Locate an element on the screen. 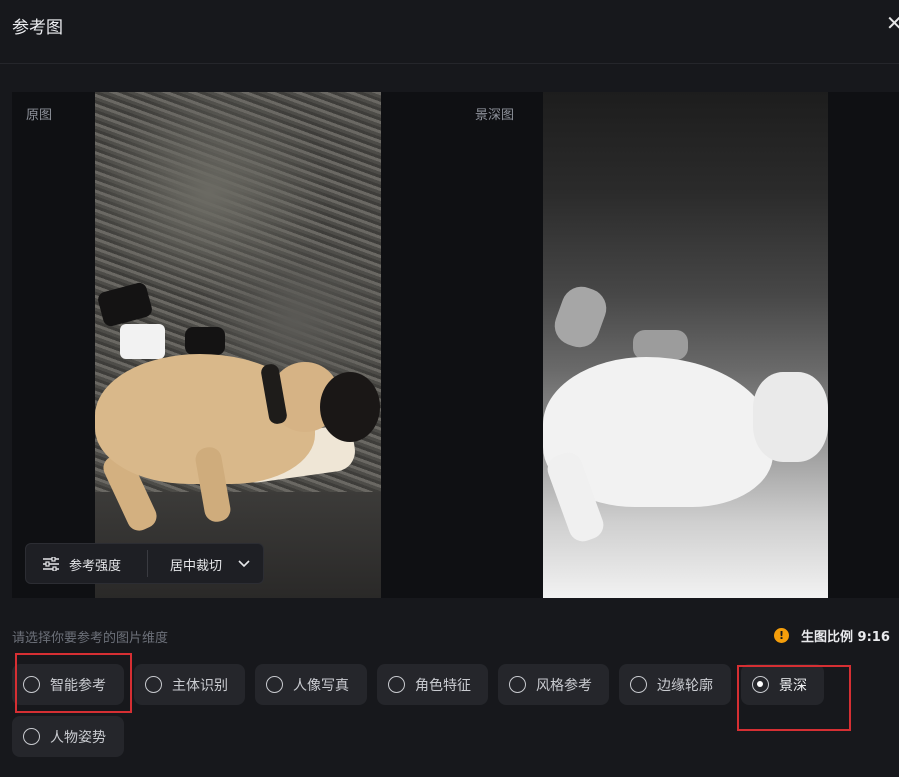  option-label: 人像写真 is located at coordinates (321, 686).